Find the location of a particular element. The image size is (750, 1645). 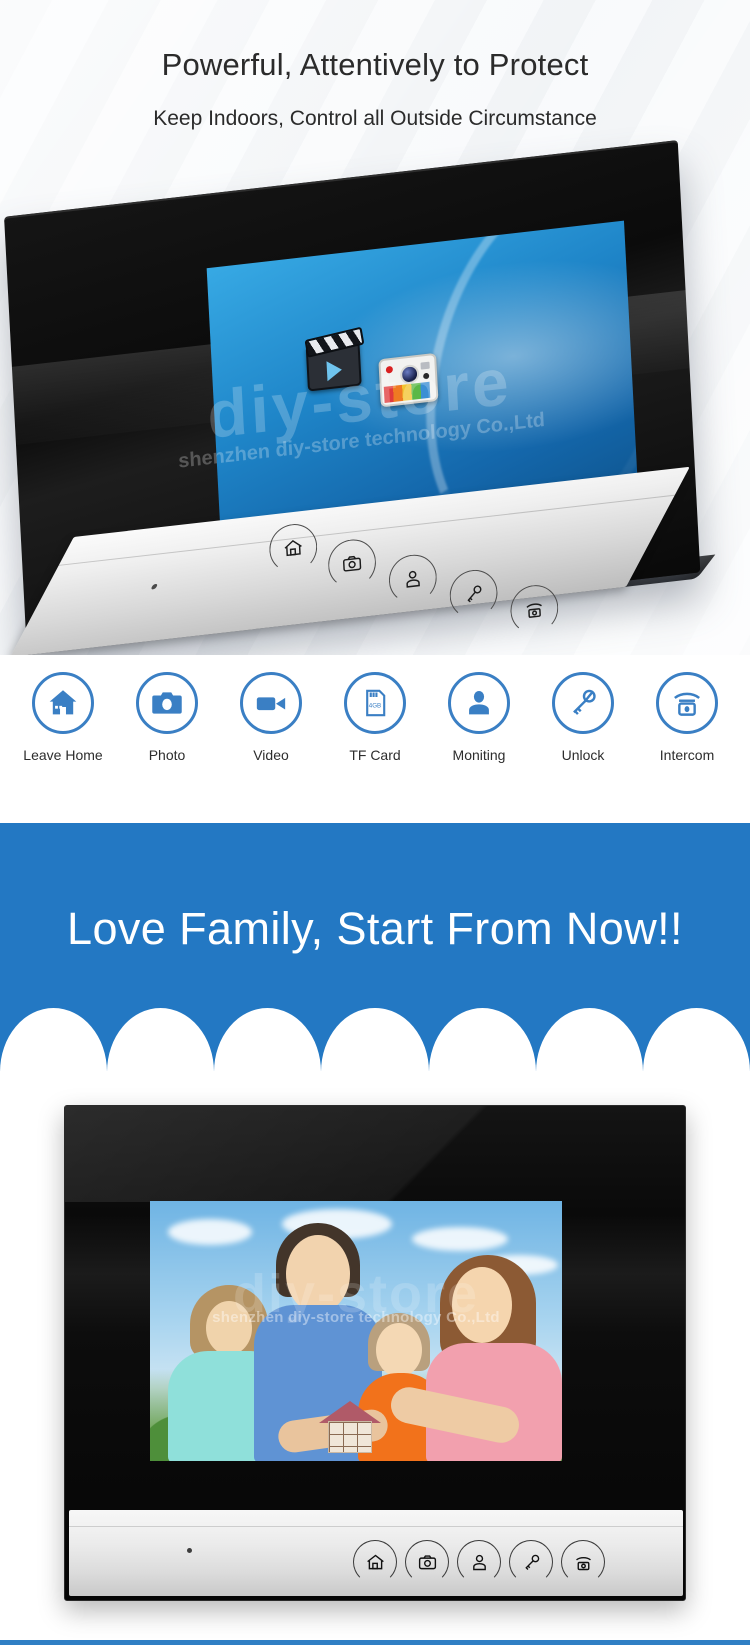

camera-rainbow-stripe is located at coordinates (407, 392).